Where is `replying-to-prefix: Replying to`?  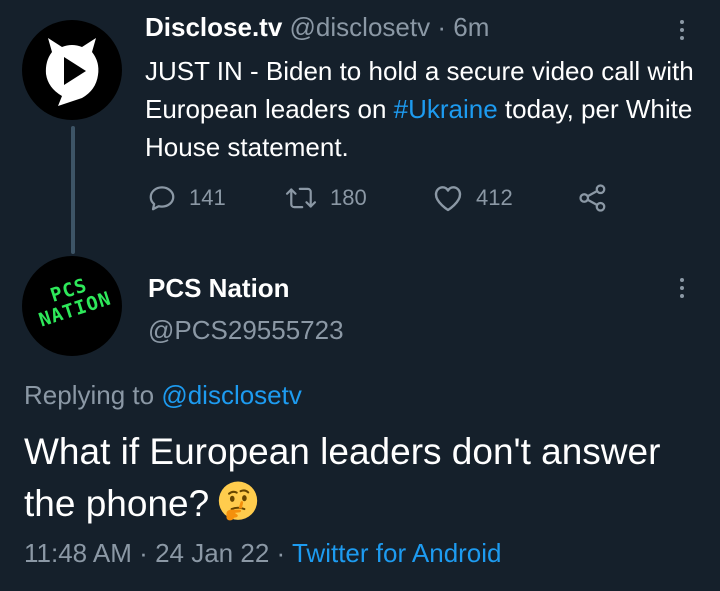 replying-to-prefix: Replying to is located at coordinates (93, 395).